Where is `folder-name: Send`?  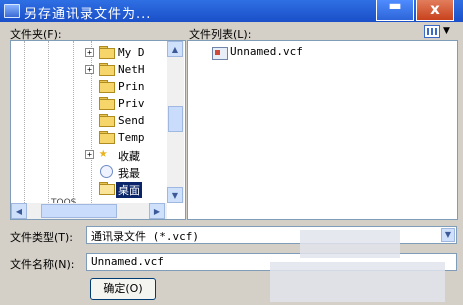 folder-name: Send is located at coordinates (131, 120).